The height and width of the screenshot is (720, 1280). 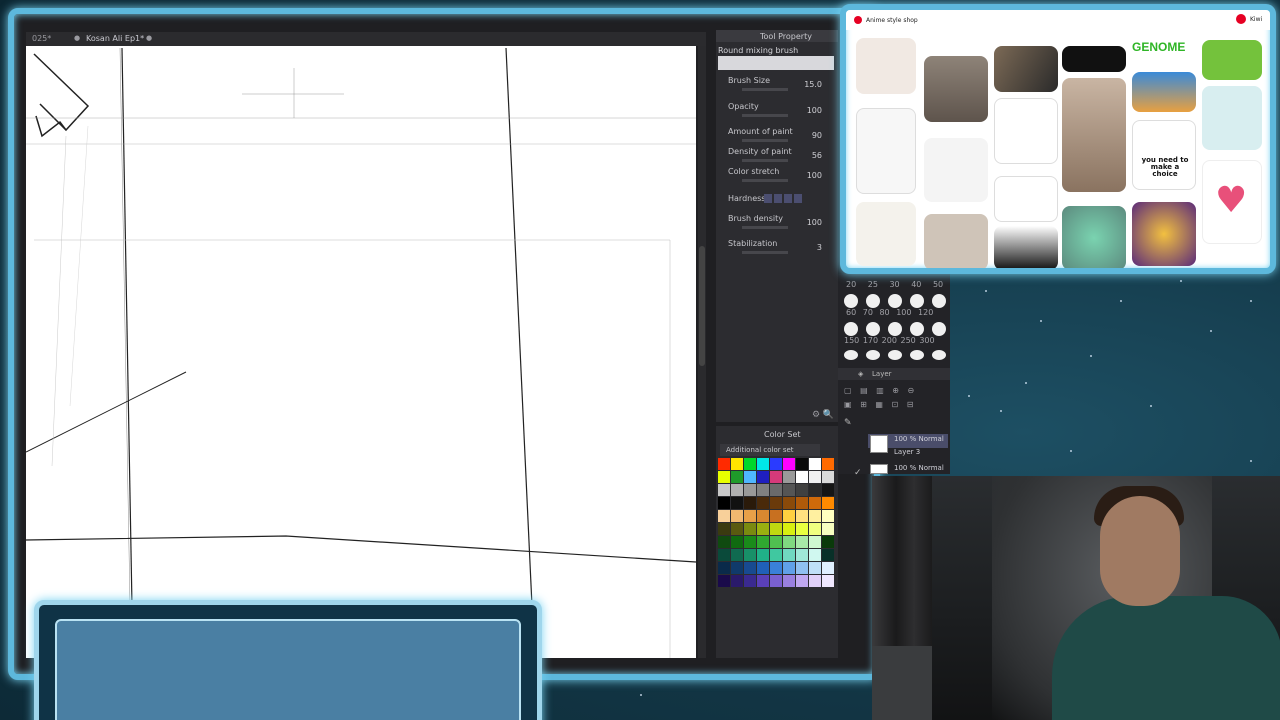 I want to click on pin-panda, so click(x=1232, y=118).